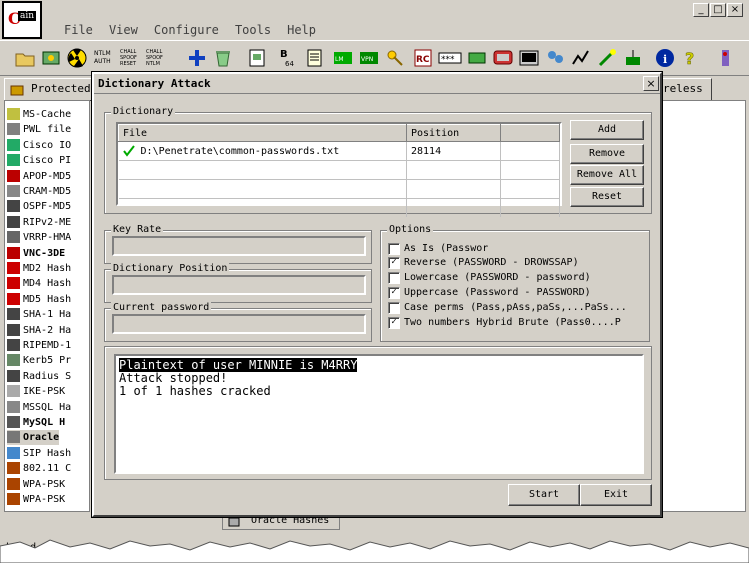 The image size is (749, 563). I want to click on notes-icon, so click(315, 58).